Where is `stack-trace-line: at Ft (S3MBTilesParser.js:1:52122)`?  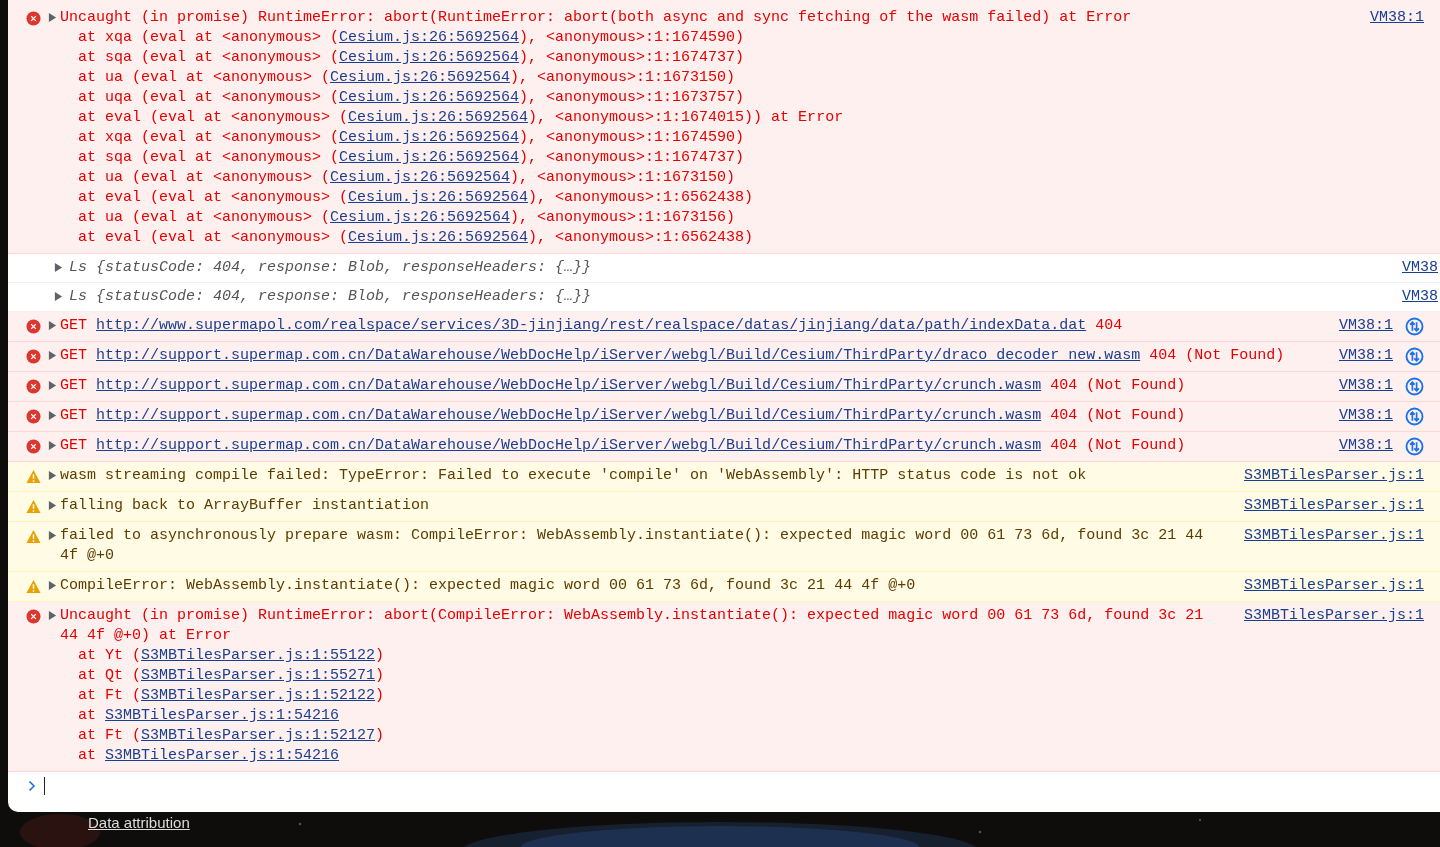 stack-trace-line: at Ft (S3MBTilesParser.js:1:52122) is located at coordinates (231, 696).